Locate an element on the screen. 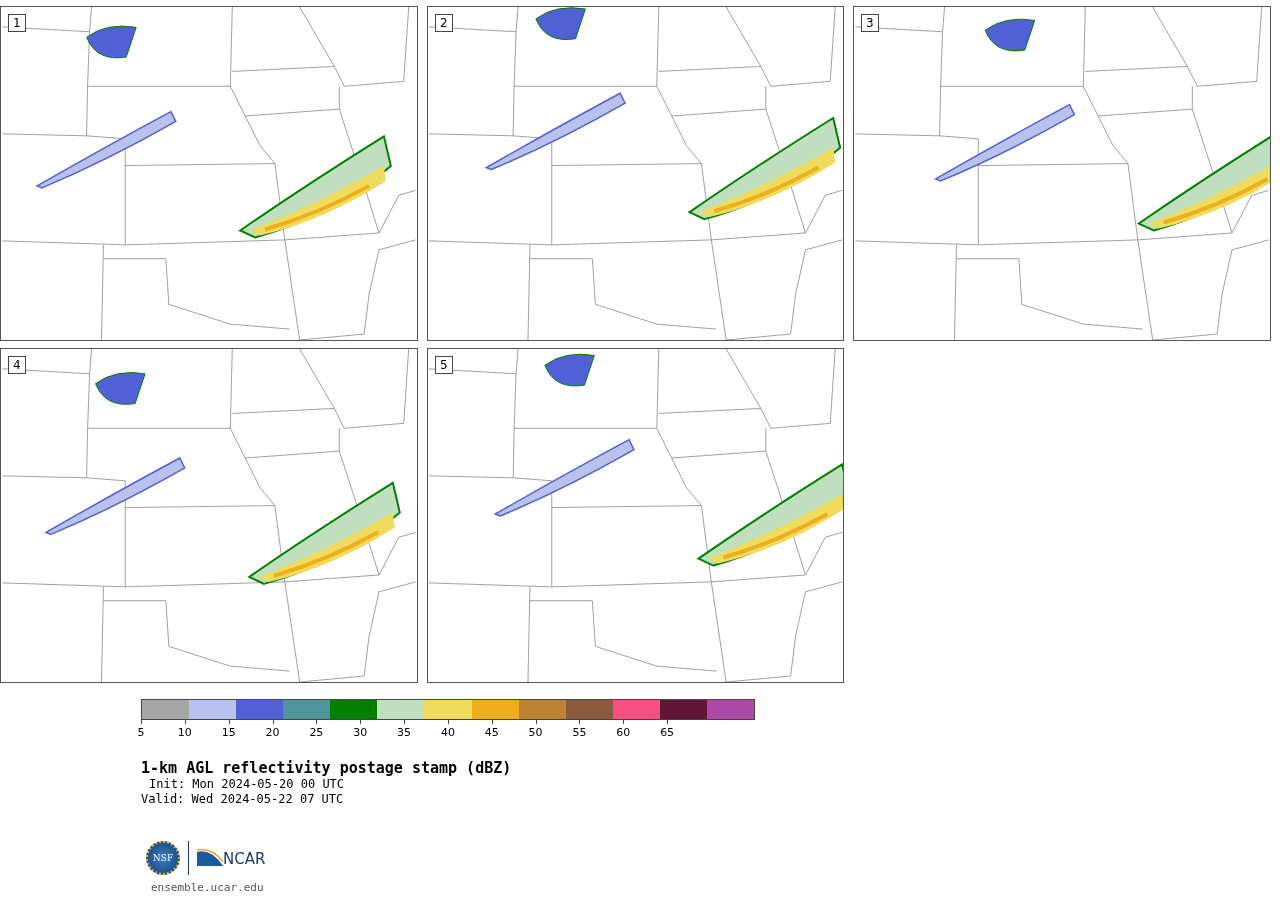 The height and width of the screenshot is (901, 1280). tick-label: 15 is located at coordinates (228, 732).